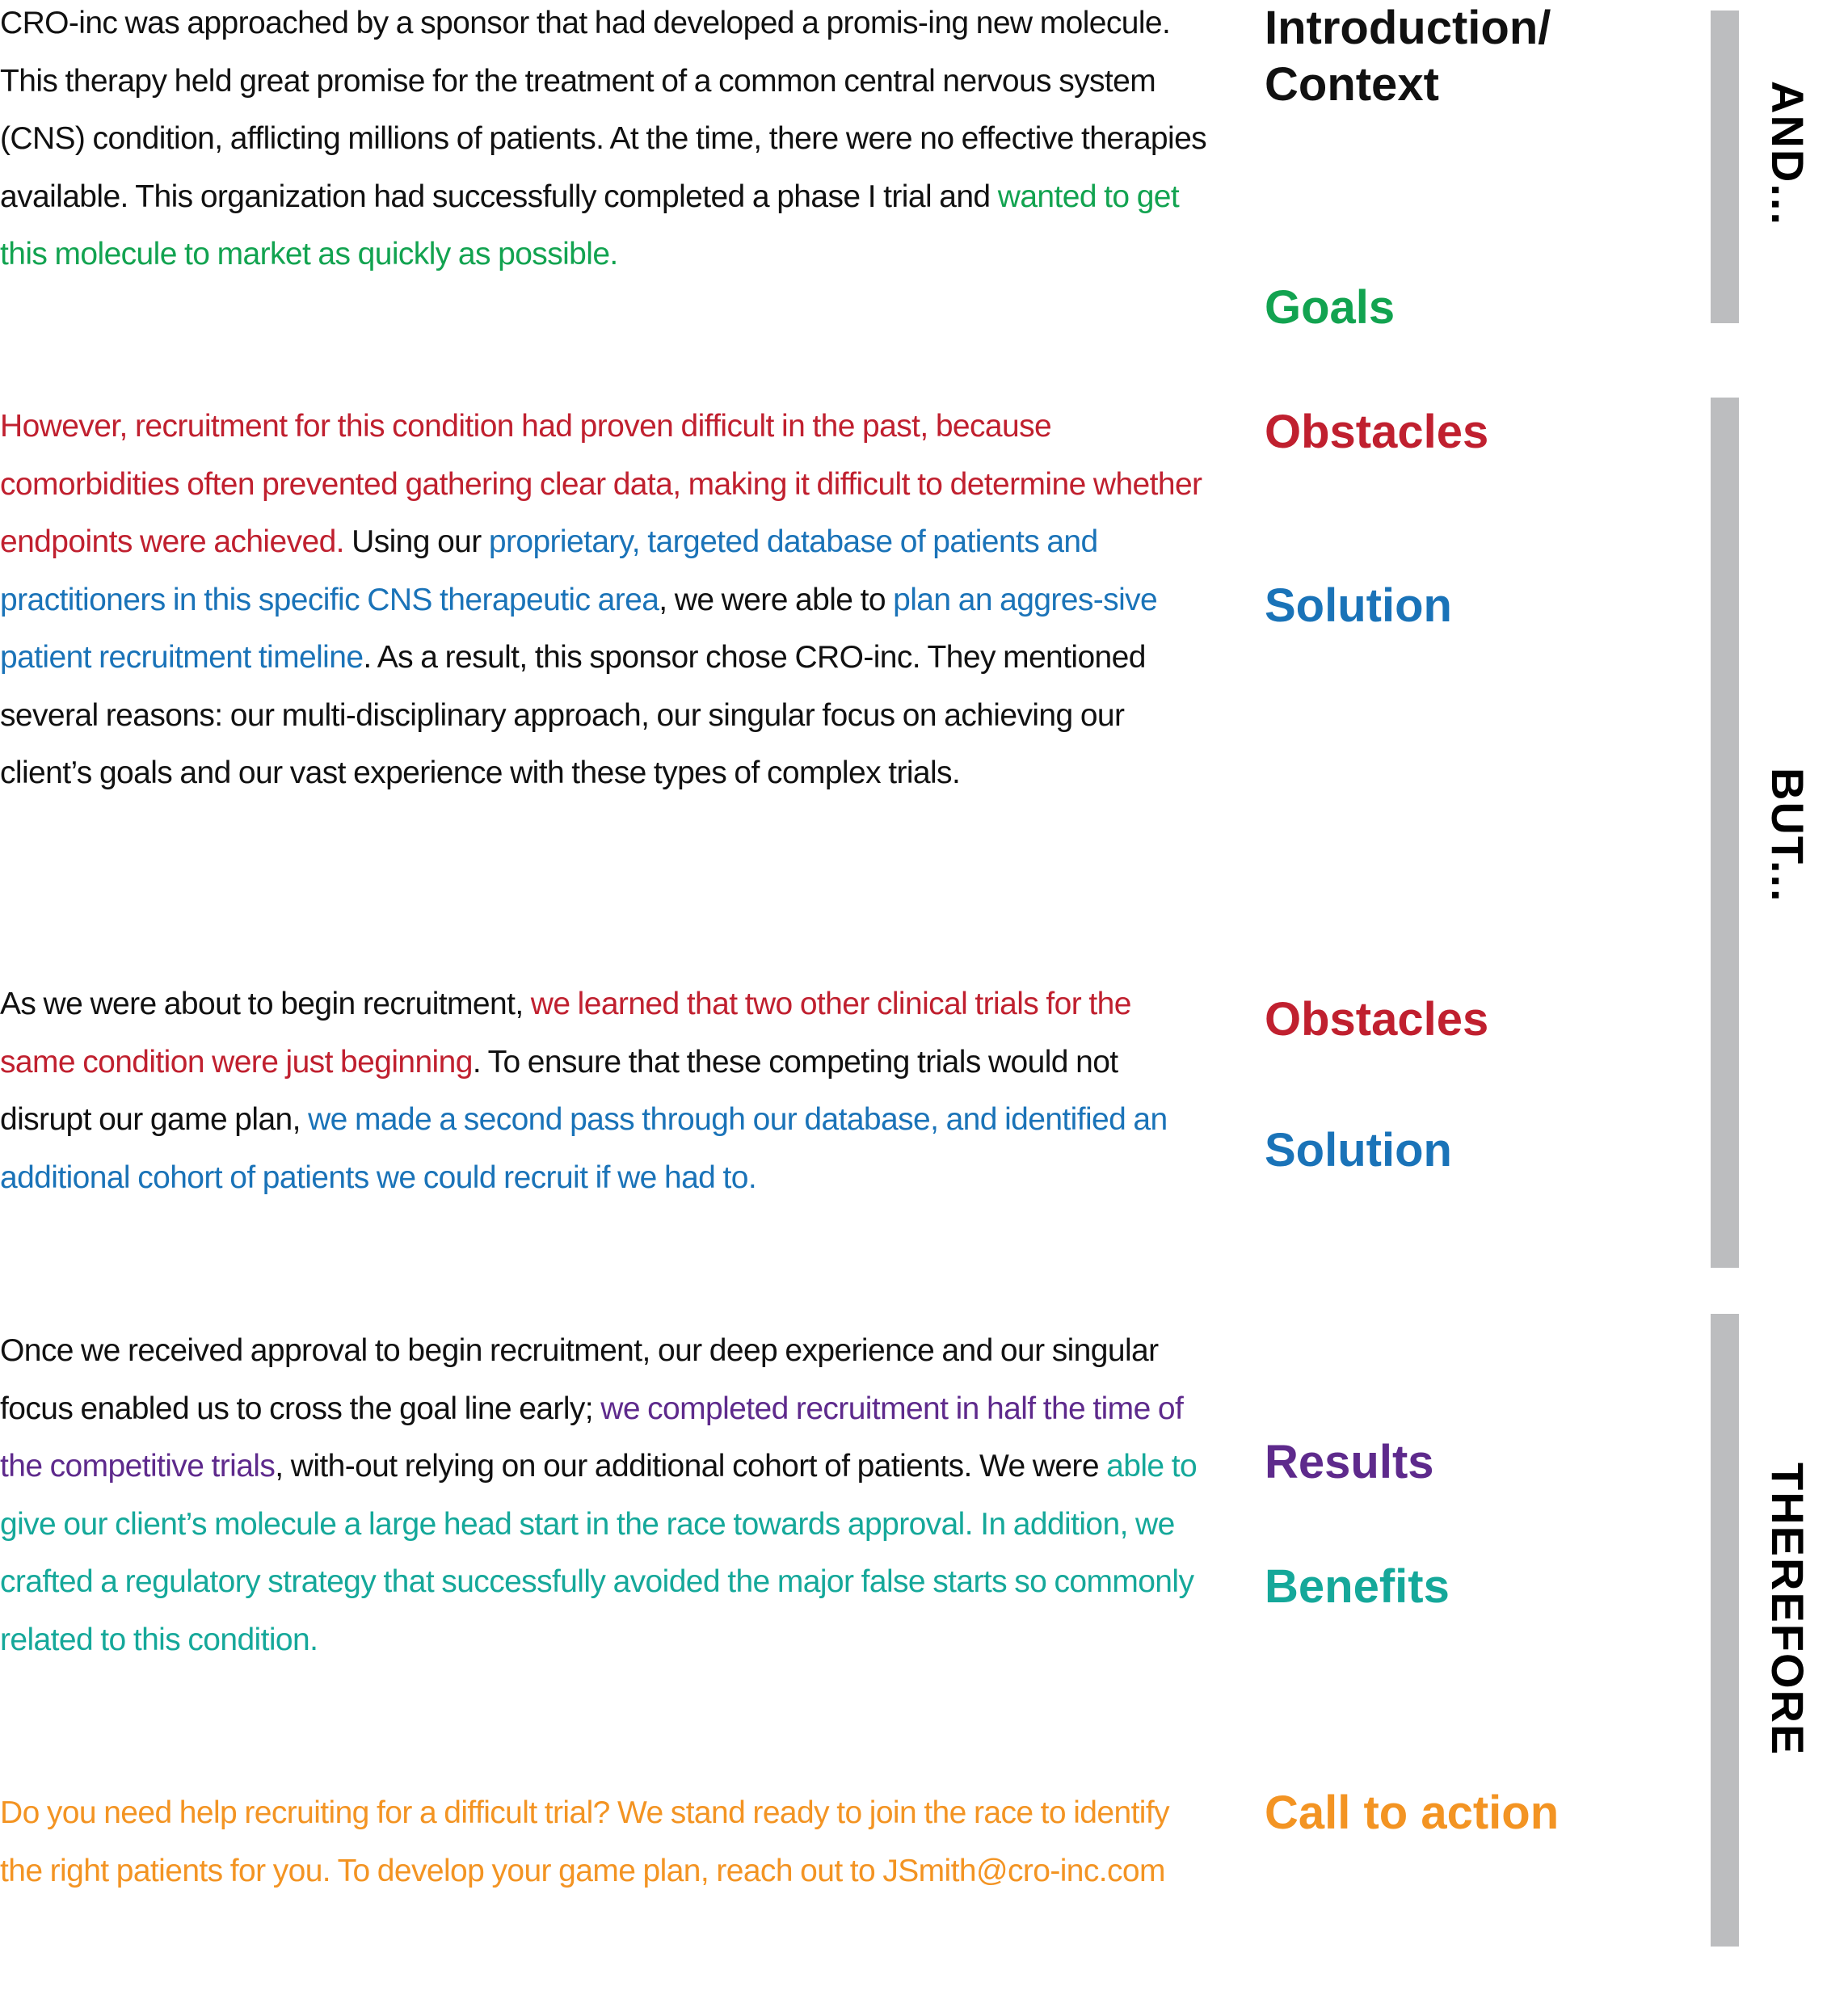 Image resolution: width=1848 pixels, height=1995 pixels. I want to click on label-obstacles: Obstacles, so click(1377, 432).